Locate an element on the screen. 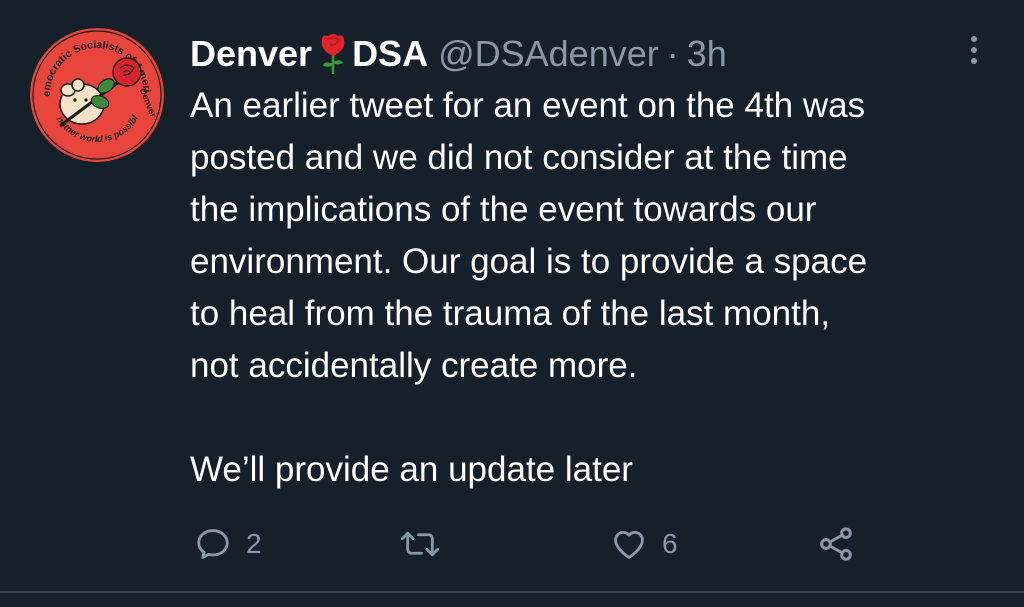  like-button: 6 is located at coordinates (644, 544).